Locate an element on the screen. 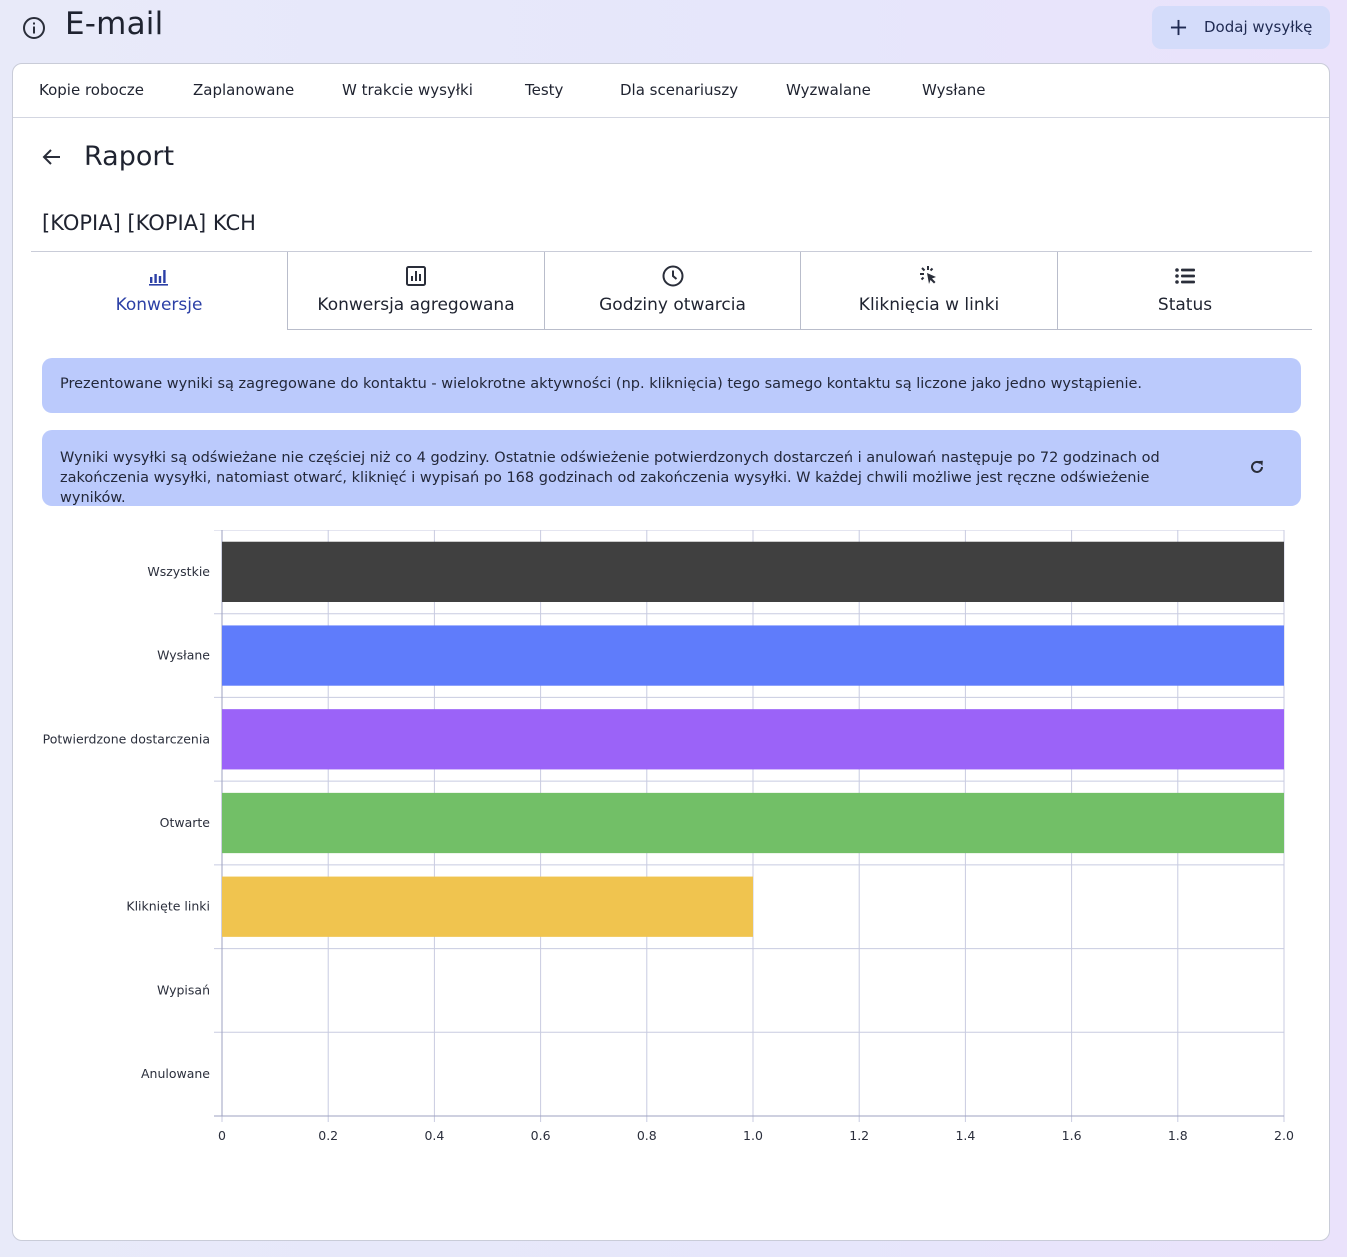  x-tick-label: 1.8 is located at coordinates (1178, 1135).